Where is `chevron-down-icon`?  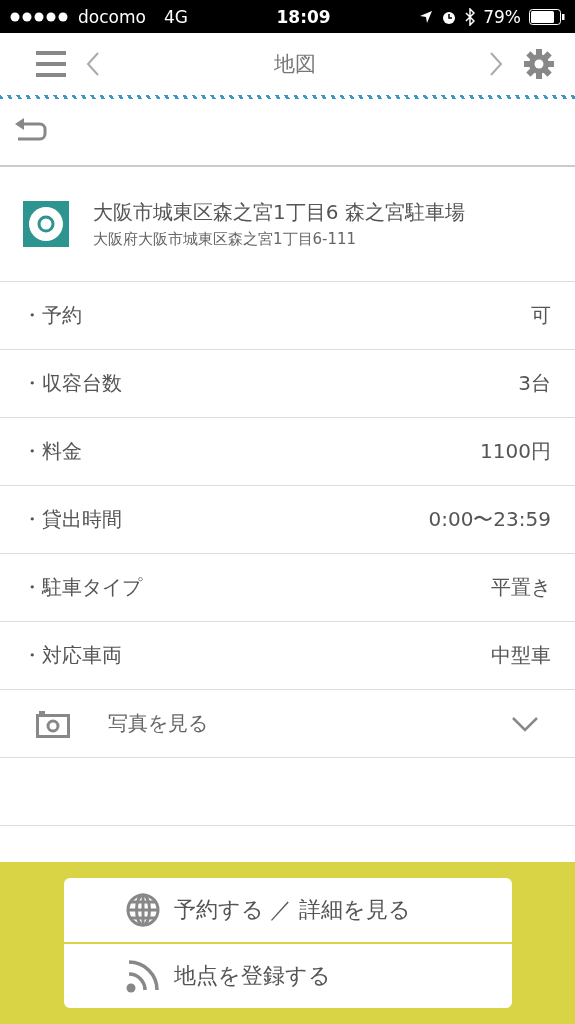 chevron-down-icon is located at coordinates (525, 723).